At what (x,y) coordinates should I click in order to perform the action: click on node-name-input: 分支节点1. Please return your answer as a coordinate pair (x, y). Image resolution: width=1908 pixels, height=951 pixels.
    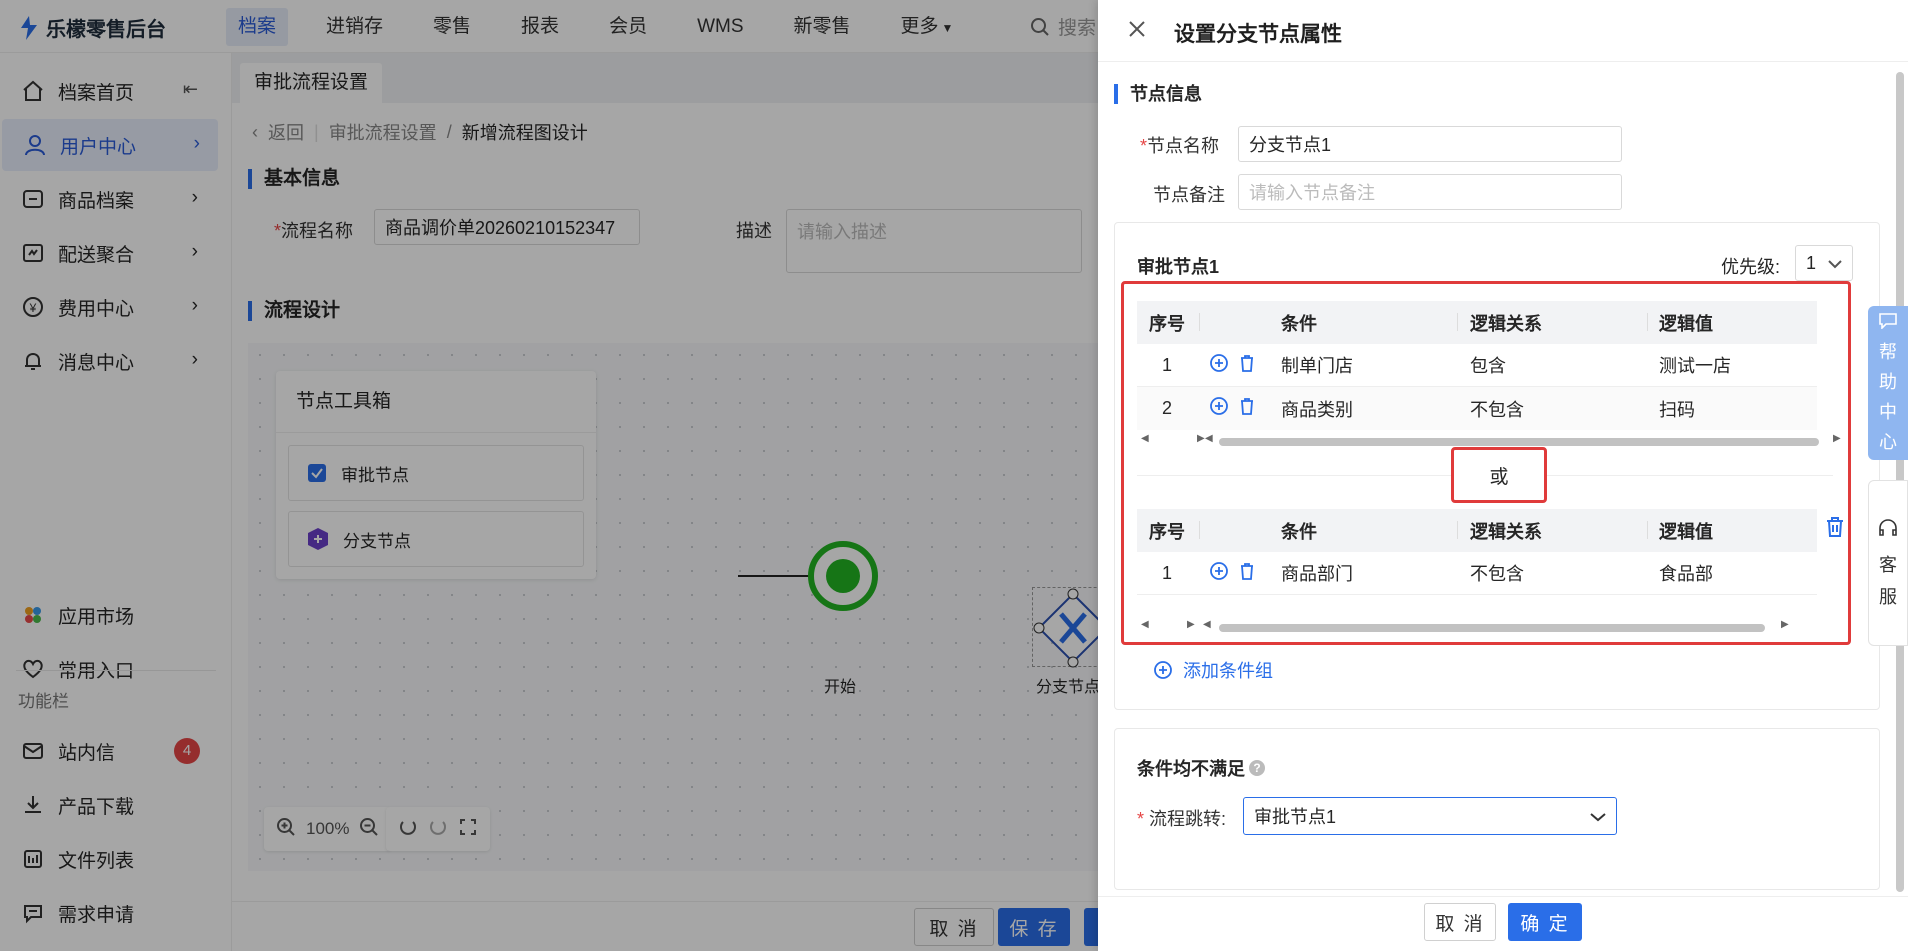
    Looking at the image, I should click on (1430, 144).